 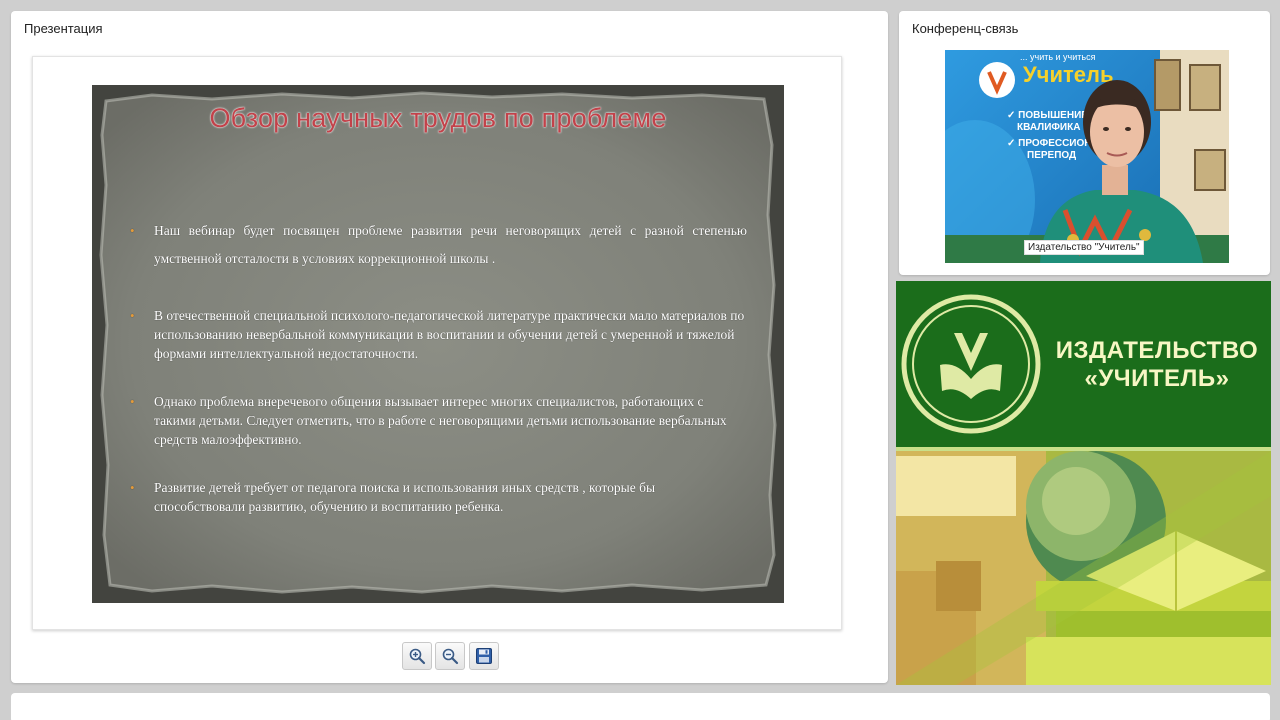 I want to click on publisher-name-line1: ИЗДАТЕЛЬСТВО, so click(x=1157, y=350).